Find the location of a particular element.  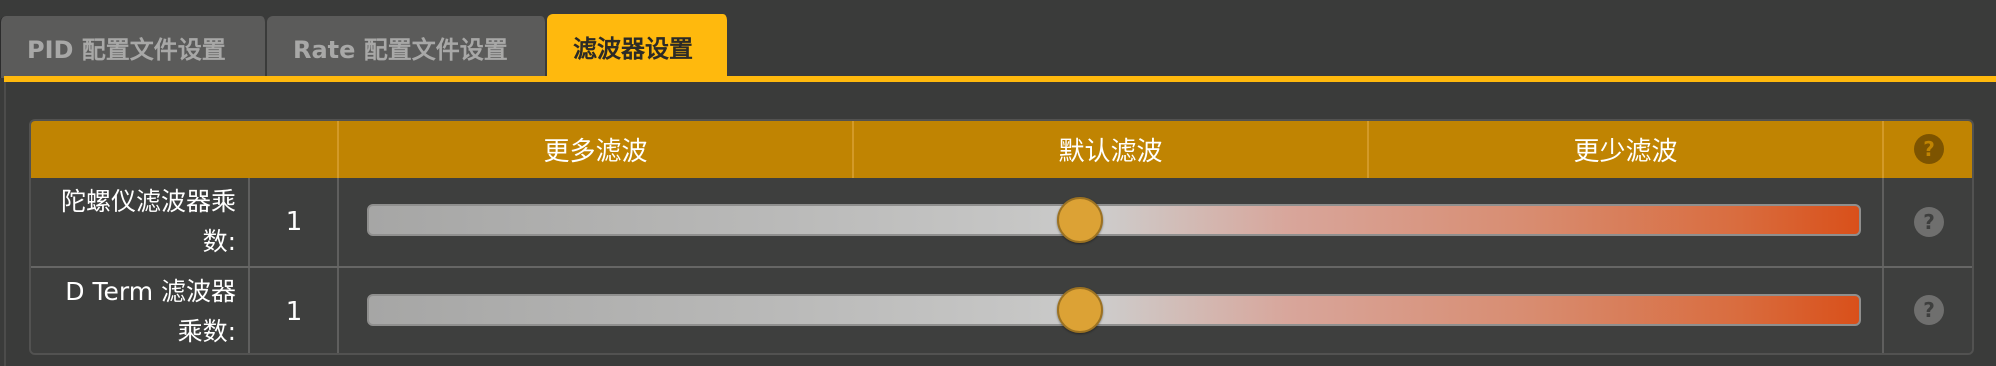

tab-bar: PID 配置文件设置 Rate 配置文件设置 滤波器设置 is located at coordinates (364, 46).